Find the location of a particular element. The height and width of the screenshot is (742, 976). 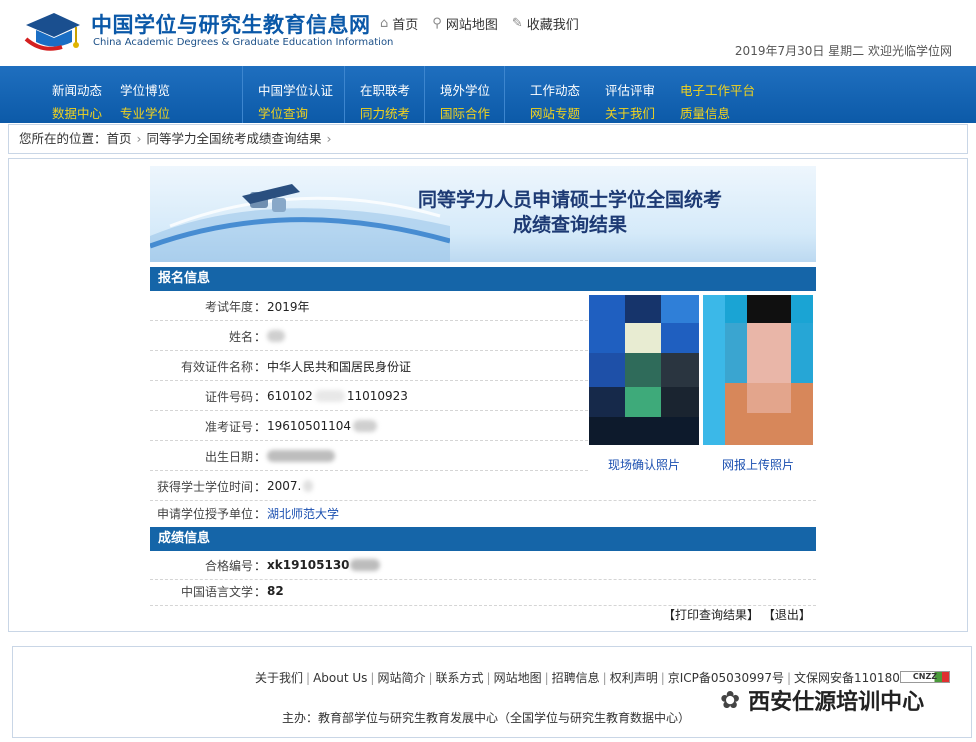

nav-international: 国际合作 is located at coordinates (465, 112).